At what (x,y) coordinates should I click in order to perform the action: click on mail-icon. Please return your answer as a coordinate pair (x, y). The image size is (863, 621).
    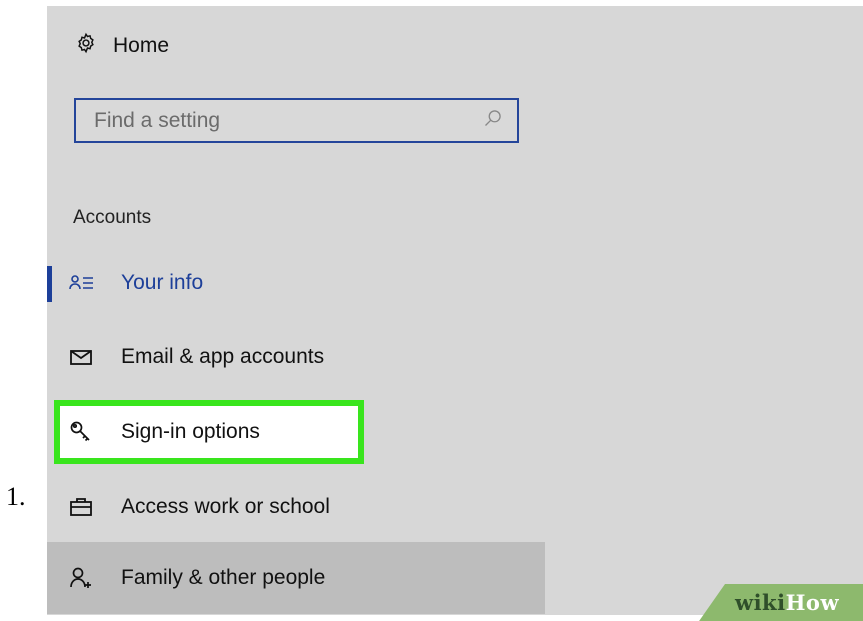
    Looking at the image, I should click on (84, 357).